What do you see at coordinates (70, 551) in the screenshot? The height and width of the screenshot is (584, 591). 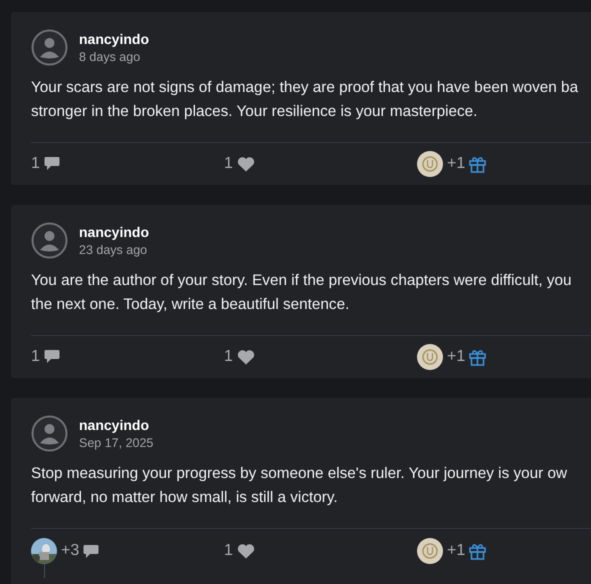 I see `comment-count: +3` at bounding box center [70, 551].